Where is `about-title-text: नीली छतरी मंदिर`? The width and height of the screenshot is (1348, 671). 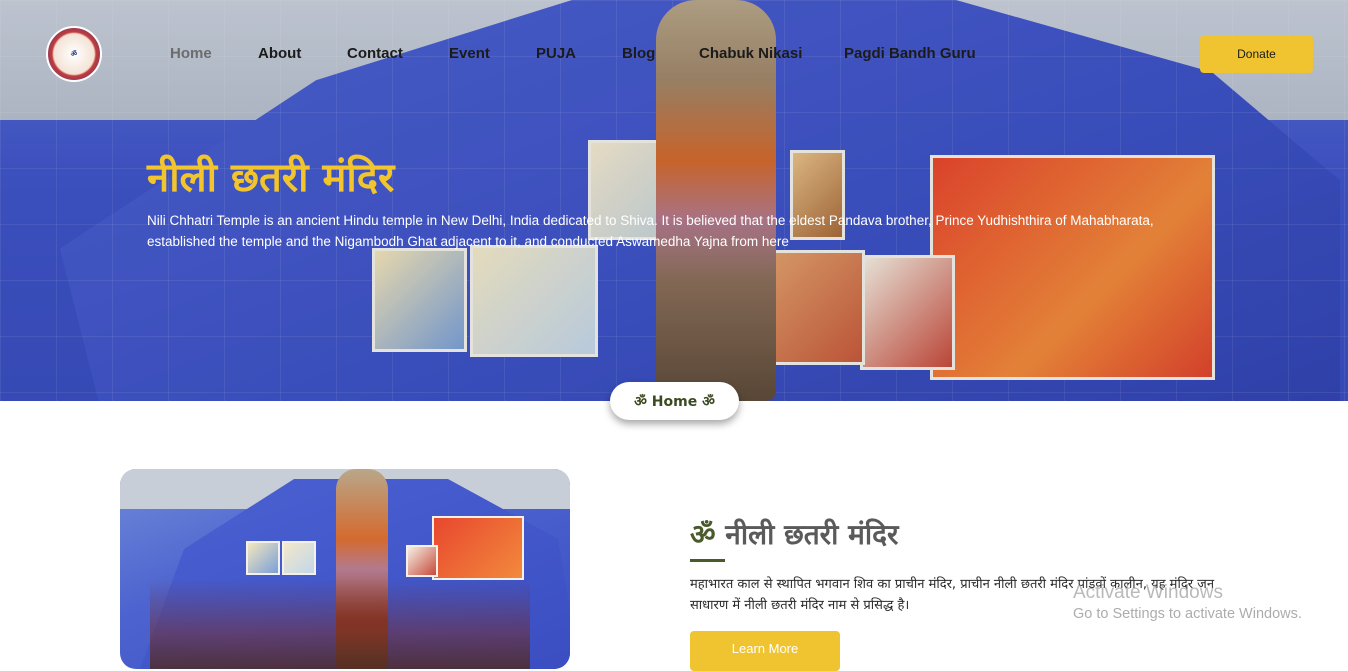 about-title-text: नीली छतरी मंदिर is located at coordinates (812, 534).